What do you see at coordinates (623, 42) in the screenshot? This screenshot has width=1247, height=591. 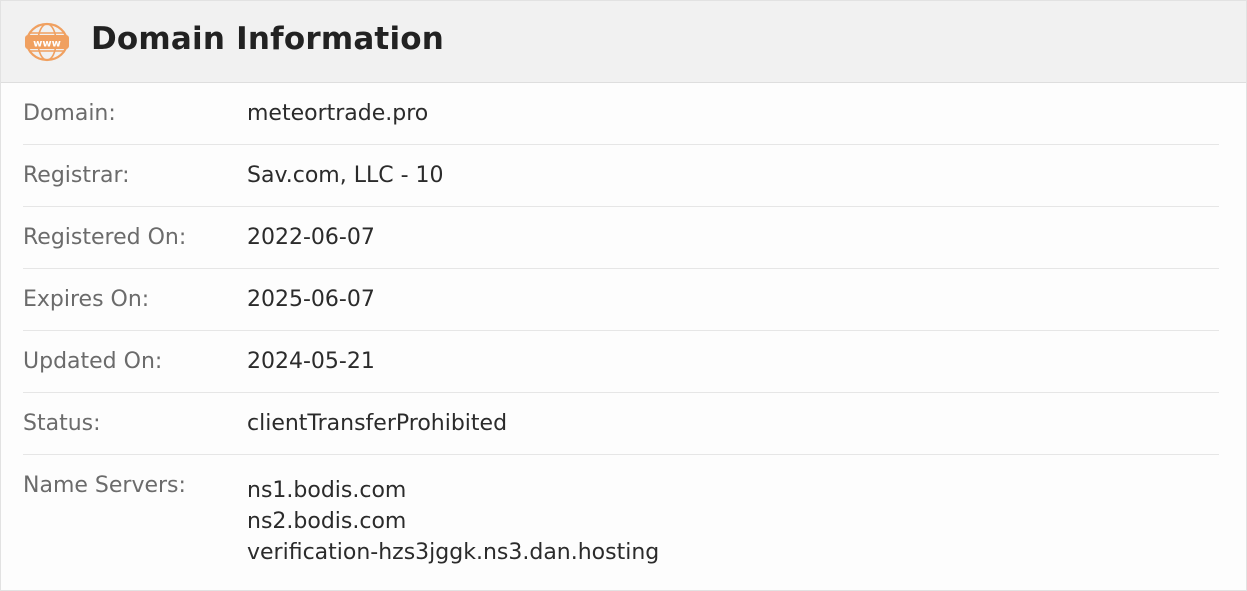 I see `panel-header: www Domain Information` at bounding box center [623, 42].